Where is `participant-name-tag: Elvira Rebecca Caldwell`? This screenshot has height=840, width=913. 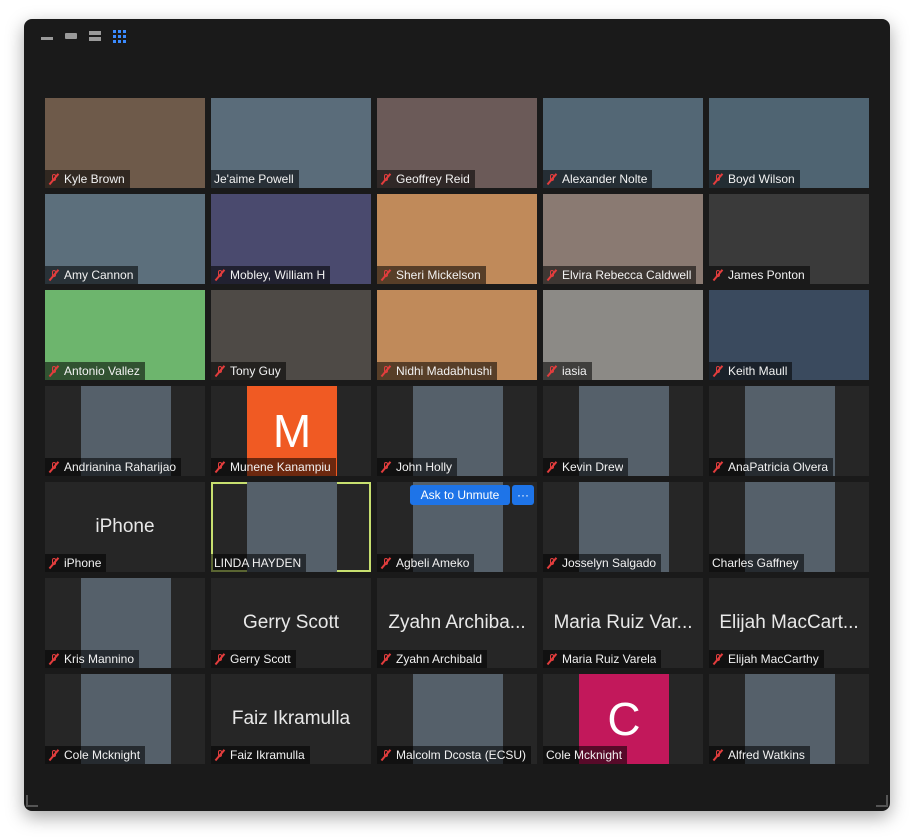 participant-name-tag: Elvira Rebecca Caldwell is located at coordinates (620, 275).